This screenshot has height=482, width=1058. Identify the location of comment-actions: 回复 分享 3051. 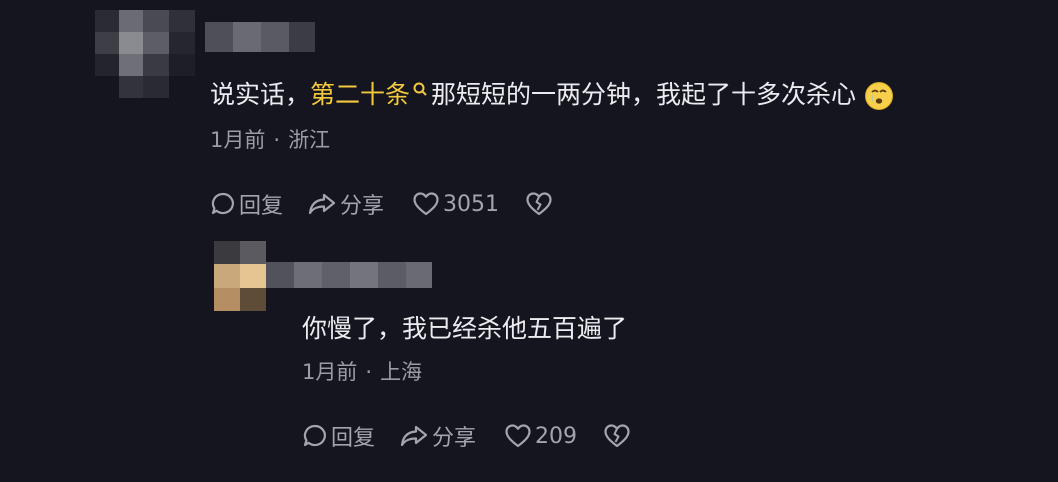
(381, 204).